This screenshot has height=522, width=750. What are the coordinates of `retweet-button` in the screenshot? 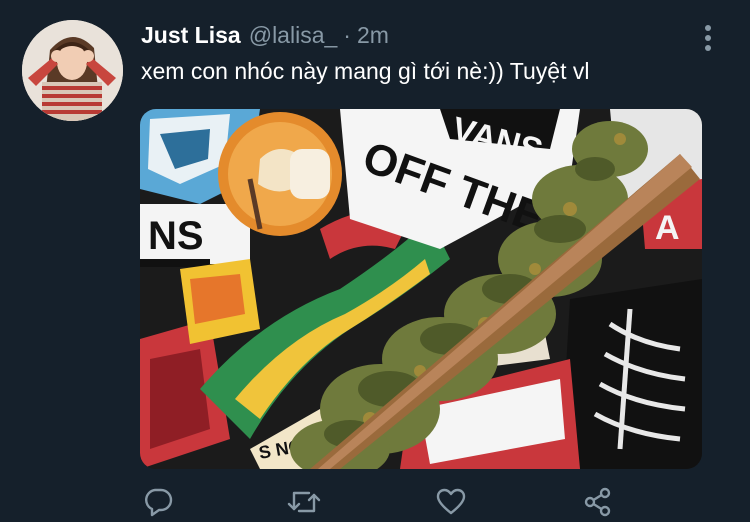 It's located at (304, 502).